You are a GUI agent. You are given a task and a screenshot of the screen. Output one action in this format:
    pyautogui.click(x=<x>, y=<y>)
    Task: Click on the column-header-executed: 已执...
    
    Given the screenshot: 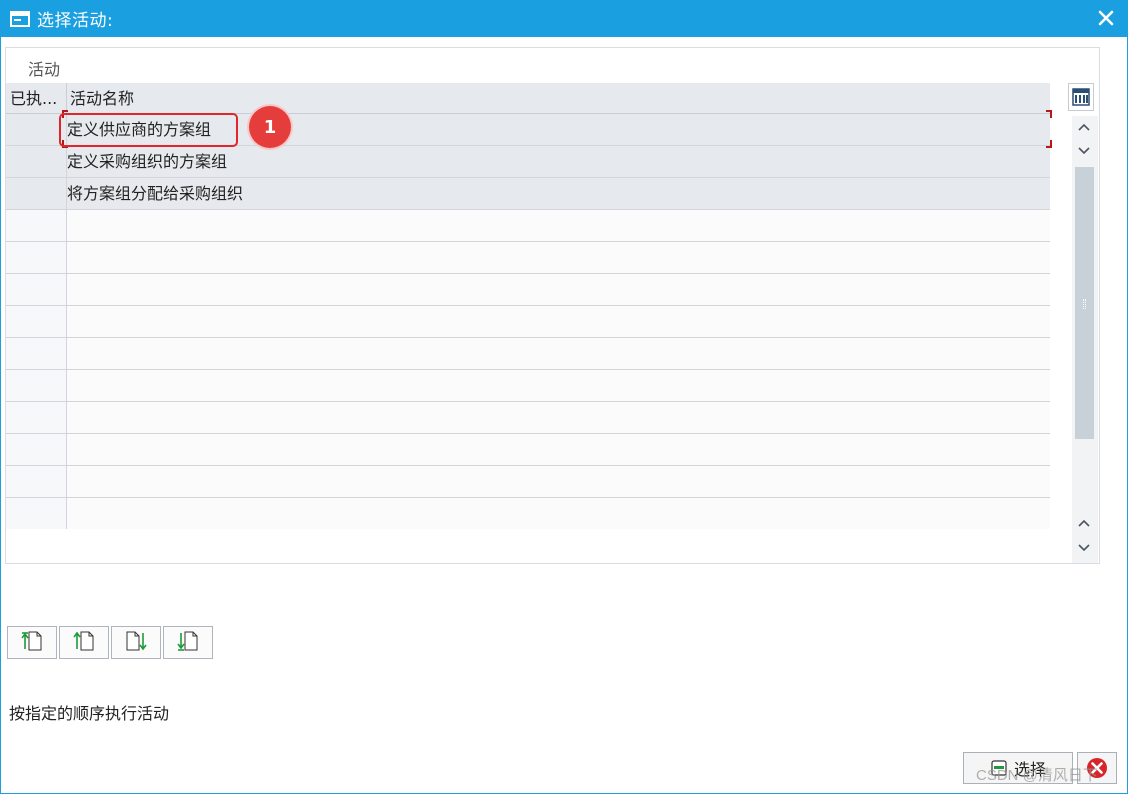 What is the action you would take?
    pyautogui.click(x=36, y=98)
    